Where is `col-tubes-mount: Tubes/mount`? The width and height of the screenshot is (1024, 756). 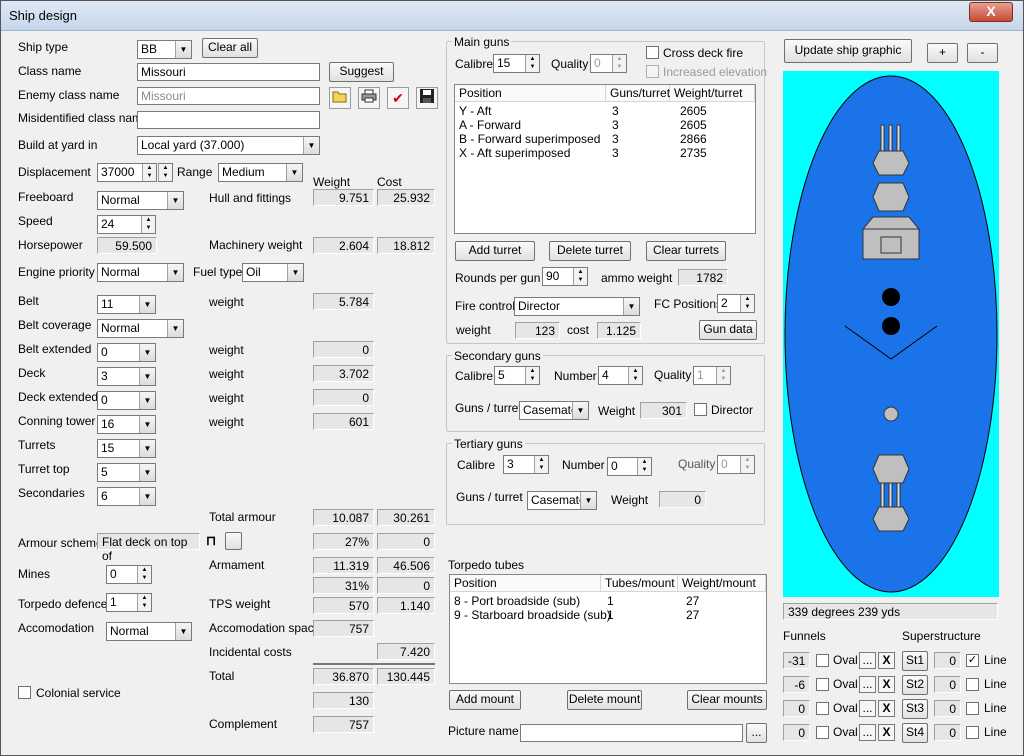
col-tubes-mount: Tubes/mount is located at coordinates (639, 583).